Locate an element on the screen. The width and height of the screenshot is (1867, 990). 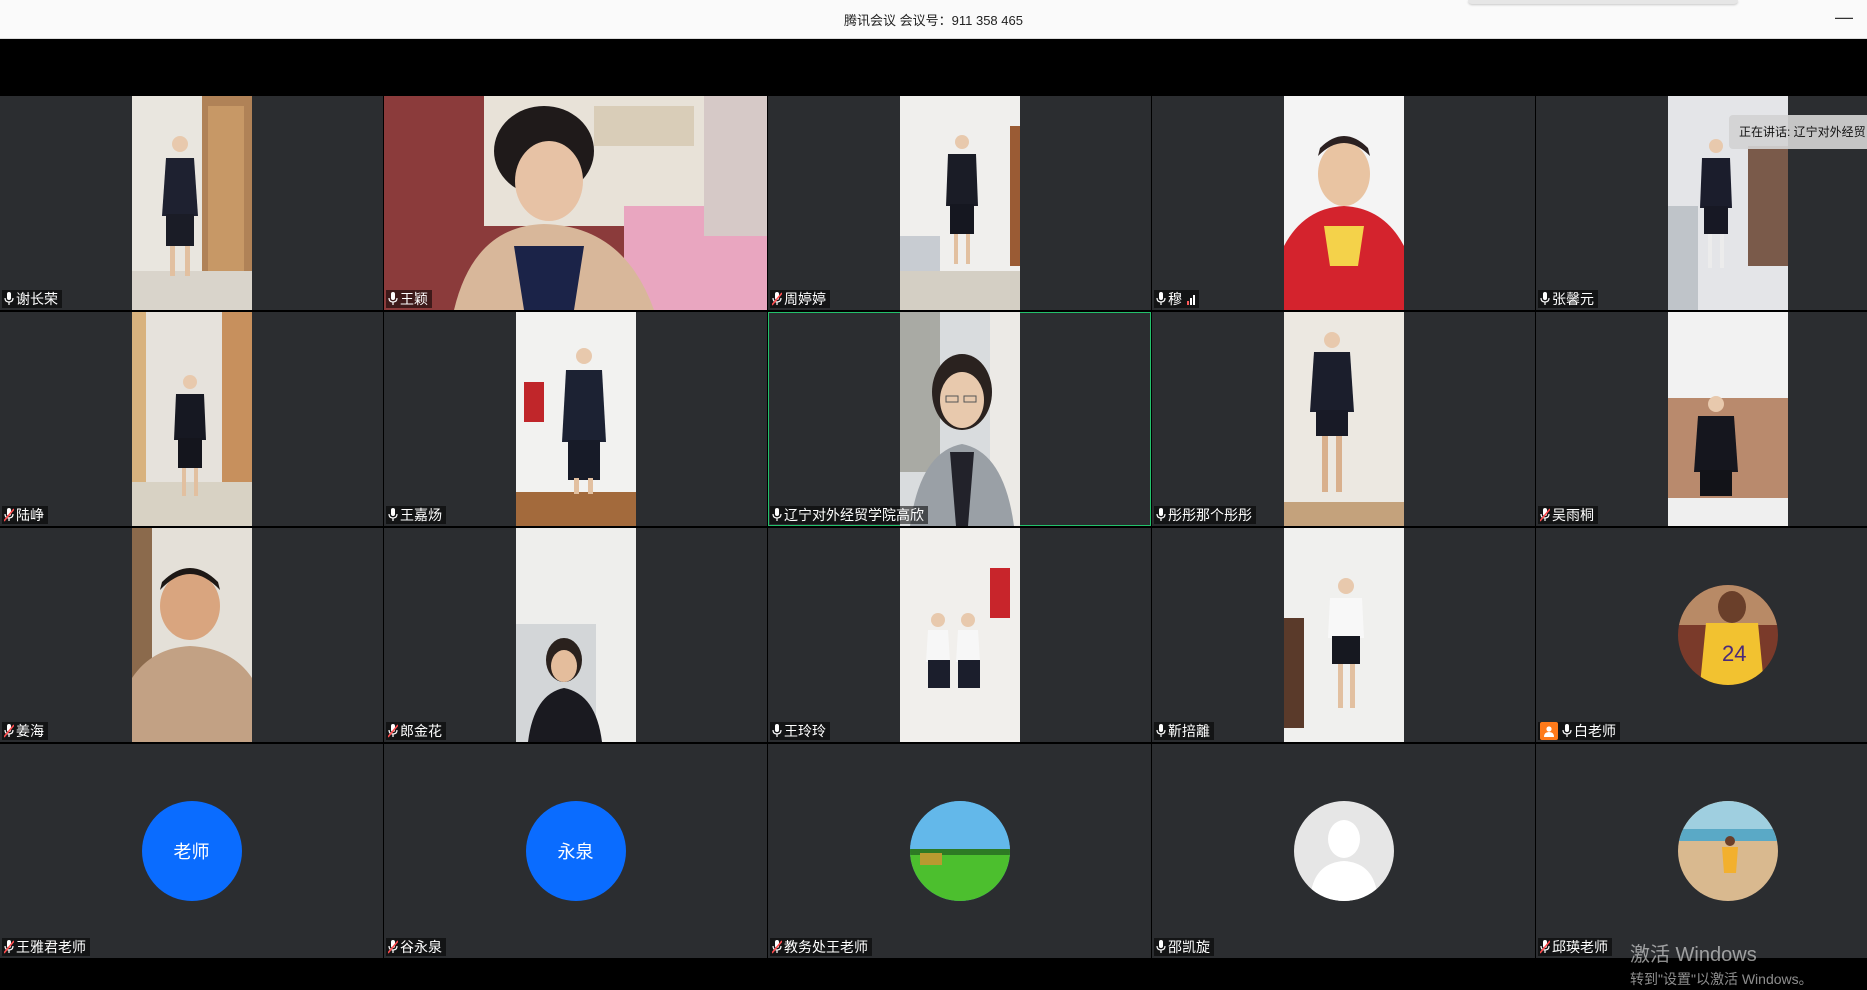
participant-avatar: 永泉 is located at coordinates (575, 851).